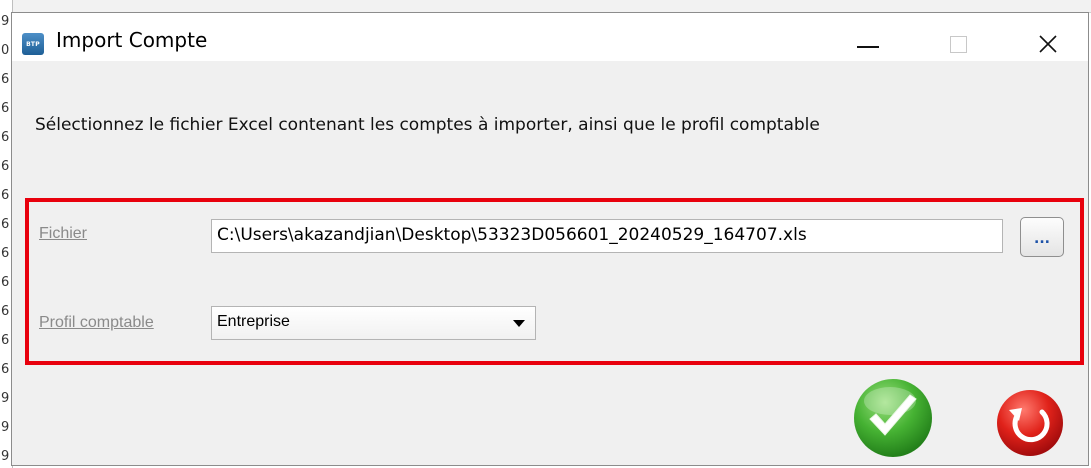 This screenshot has height=468, width=1091. Describe the element at coordinates (550, 37) in the screenshot. I see `title-bar: BTP Import Compte` at that location.